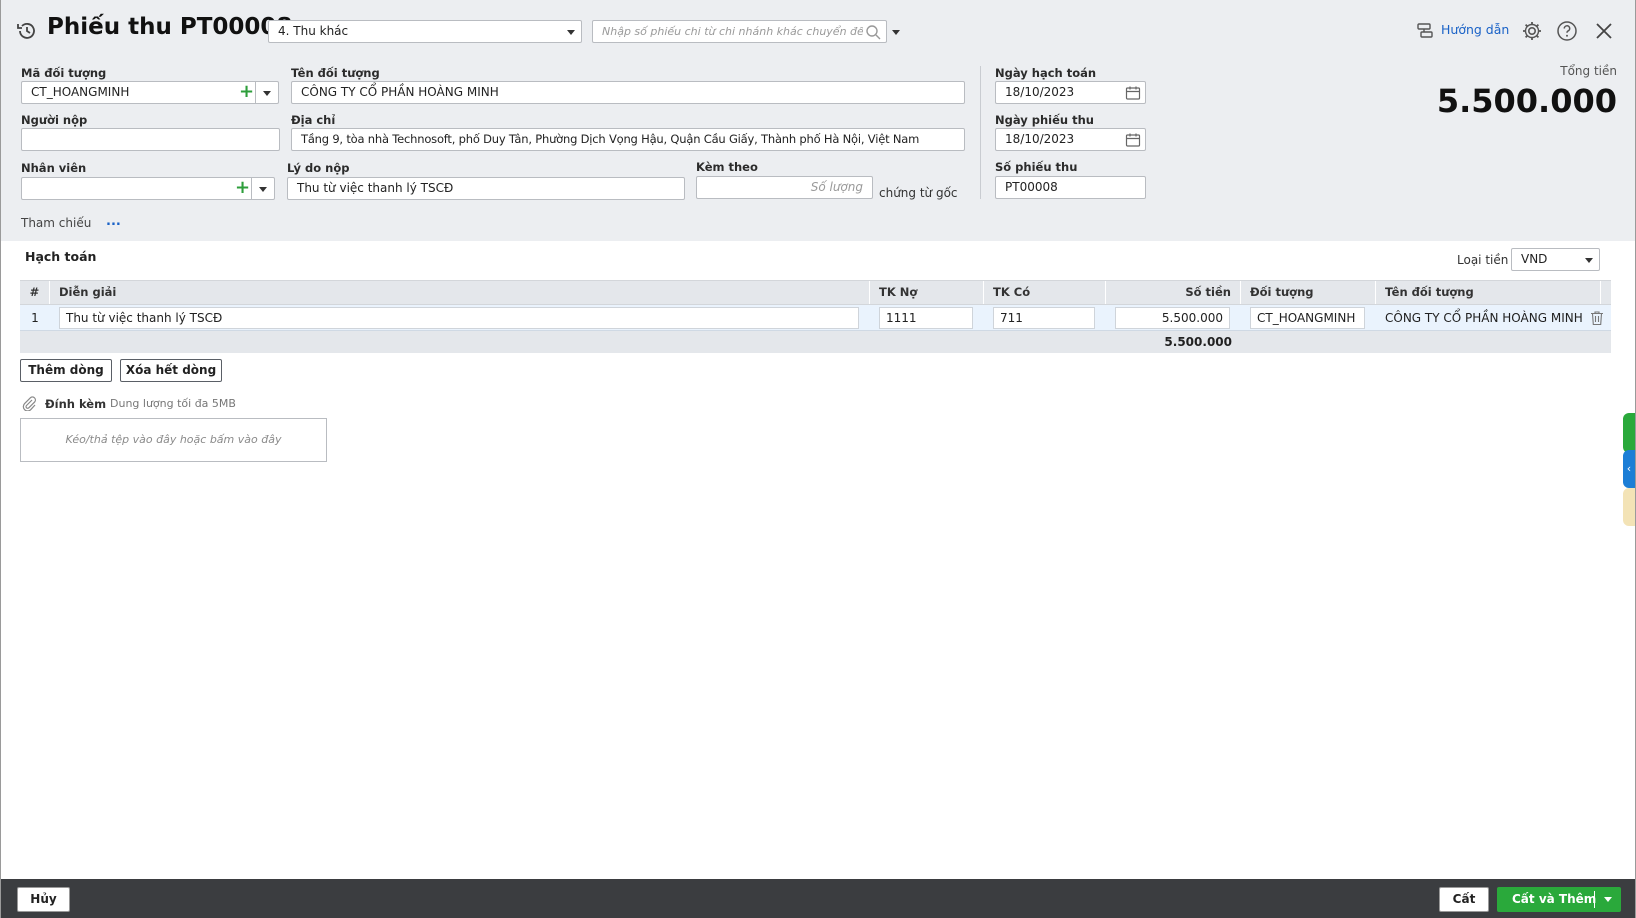  I want to click on ten-doi-tuong-field: CÔNG TY CỔ PHẦN HOÀNG MINH, so click(628, 92).